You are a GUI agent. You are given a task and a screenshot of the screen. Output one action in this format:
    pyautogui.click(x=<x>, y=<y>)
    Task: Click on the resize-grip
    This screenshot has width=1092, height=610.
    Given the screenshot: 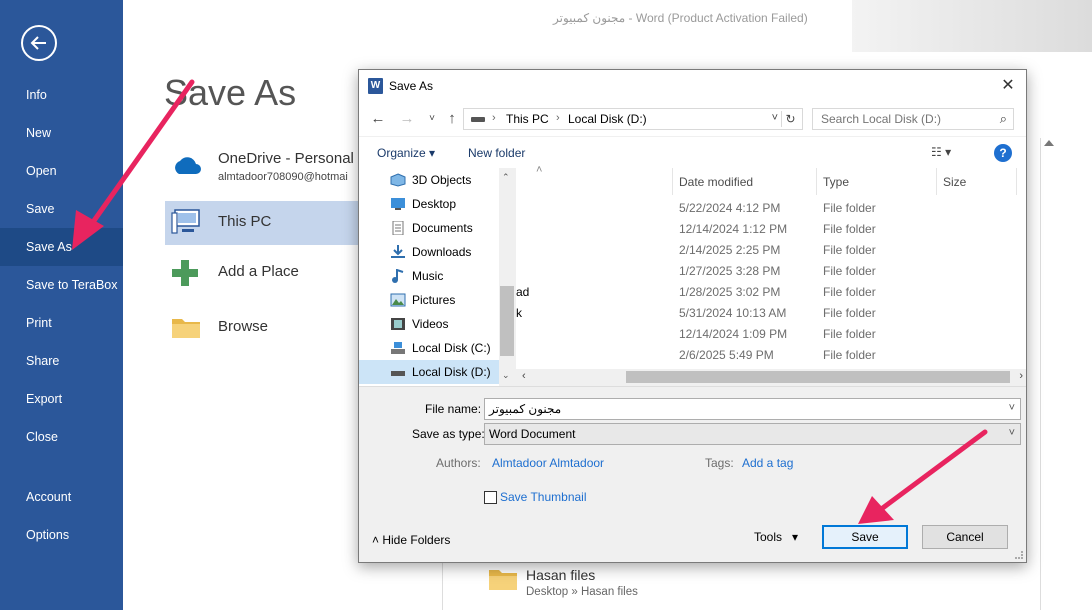 What is the action you would take?
    pyautogui.click(x=1019, y=555)
    